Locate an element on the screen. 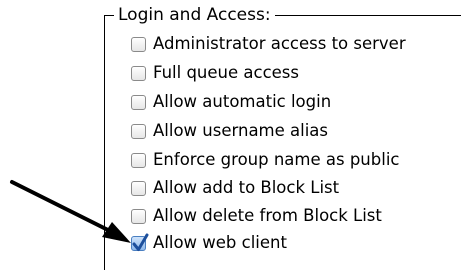 This screenshot has width=461, height=270. arrow-icon is located at coordinates (70, 211).